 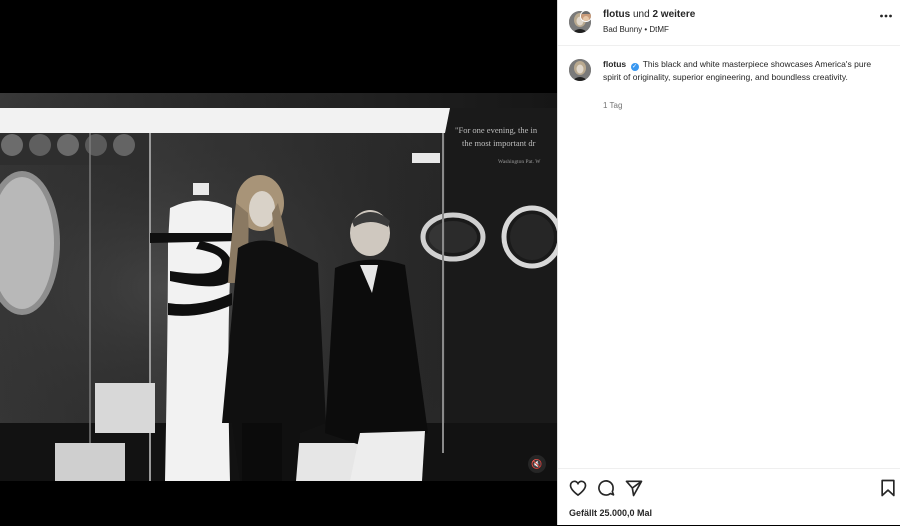 I want to click on more-dots-svg, so click(x=886, y=16).